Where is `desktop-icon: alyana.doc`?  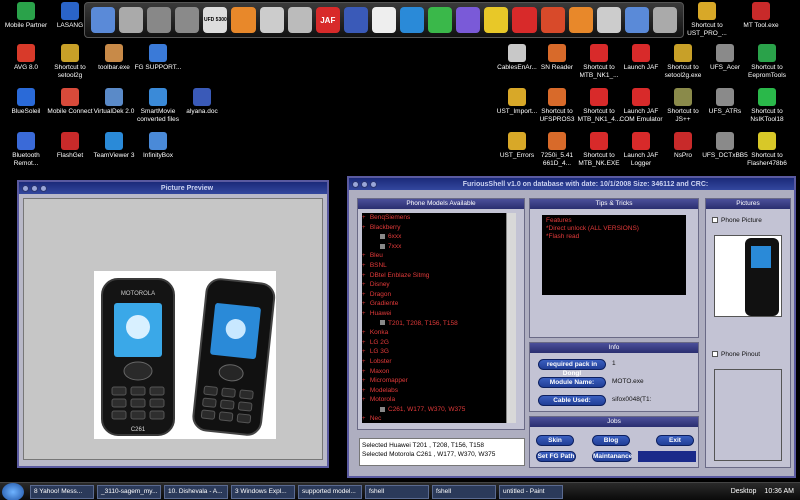 desktop-icon: alyana.doc is located at coordinates (202, 102).